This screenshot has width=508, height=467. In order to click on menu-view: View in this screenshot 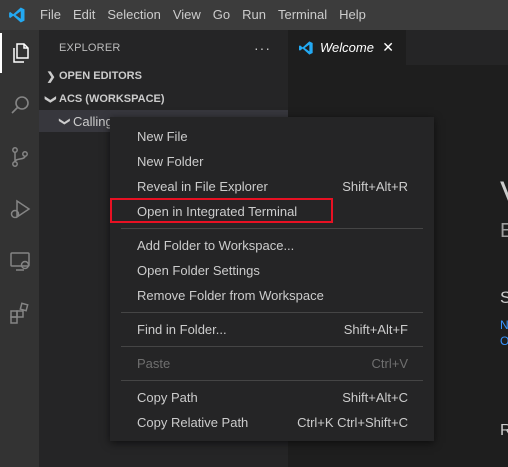, I will do `click(187, 15)`.